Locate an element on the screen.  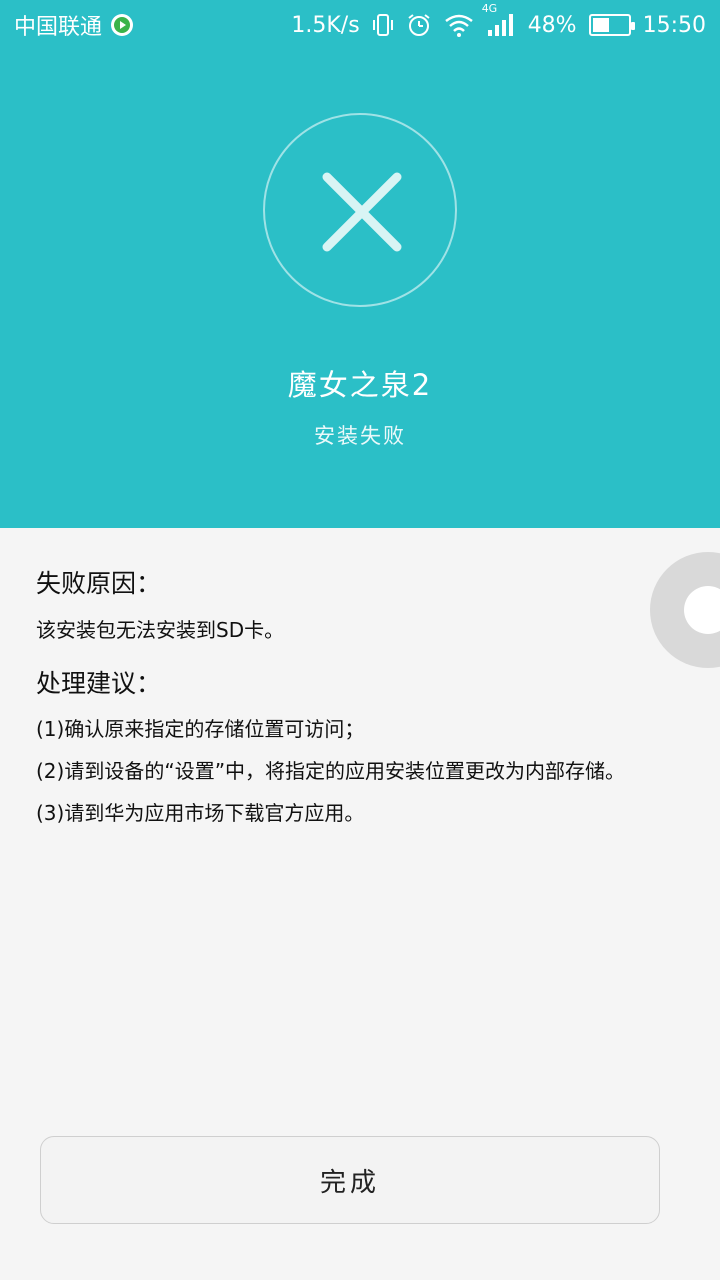
app-name: 魔女之泉2 is located at coordinates (360, 385).